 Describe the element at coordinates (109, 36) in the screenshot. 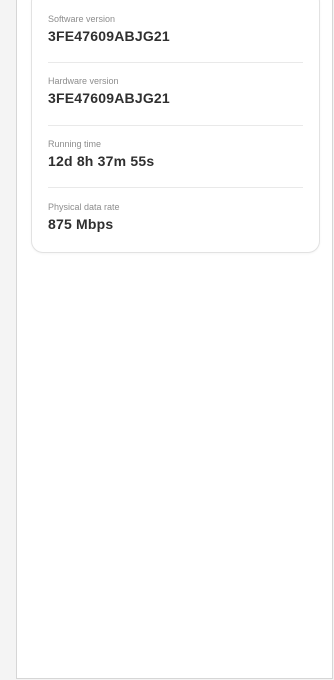

I see `software-version-value: 3FE47609ABJG21` at that location.